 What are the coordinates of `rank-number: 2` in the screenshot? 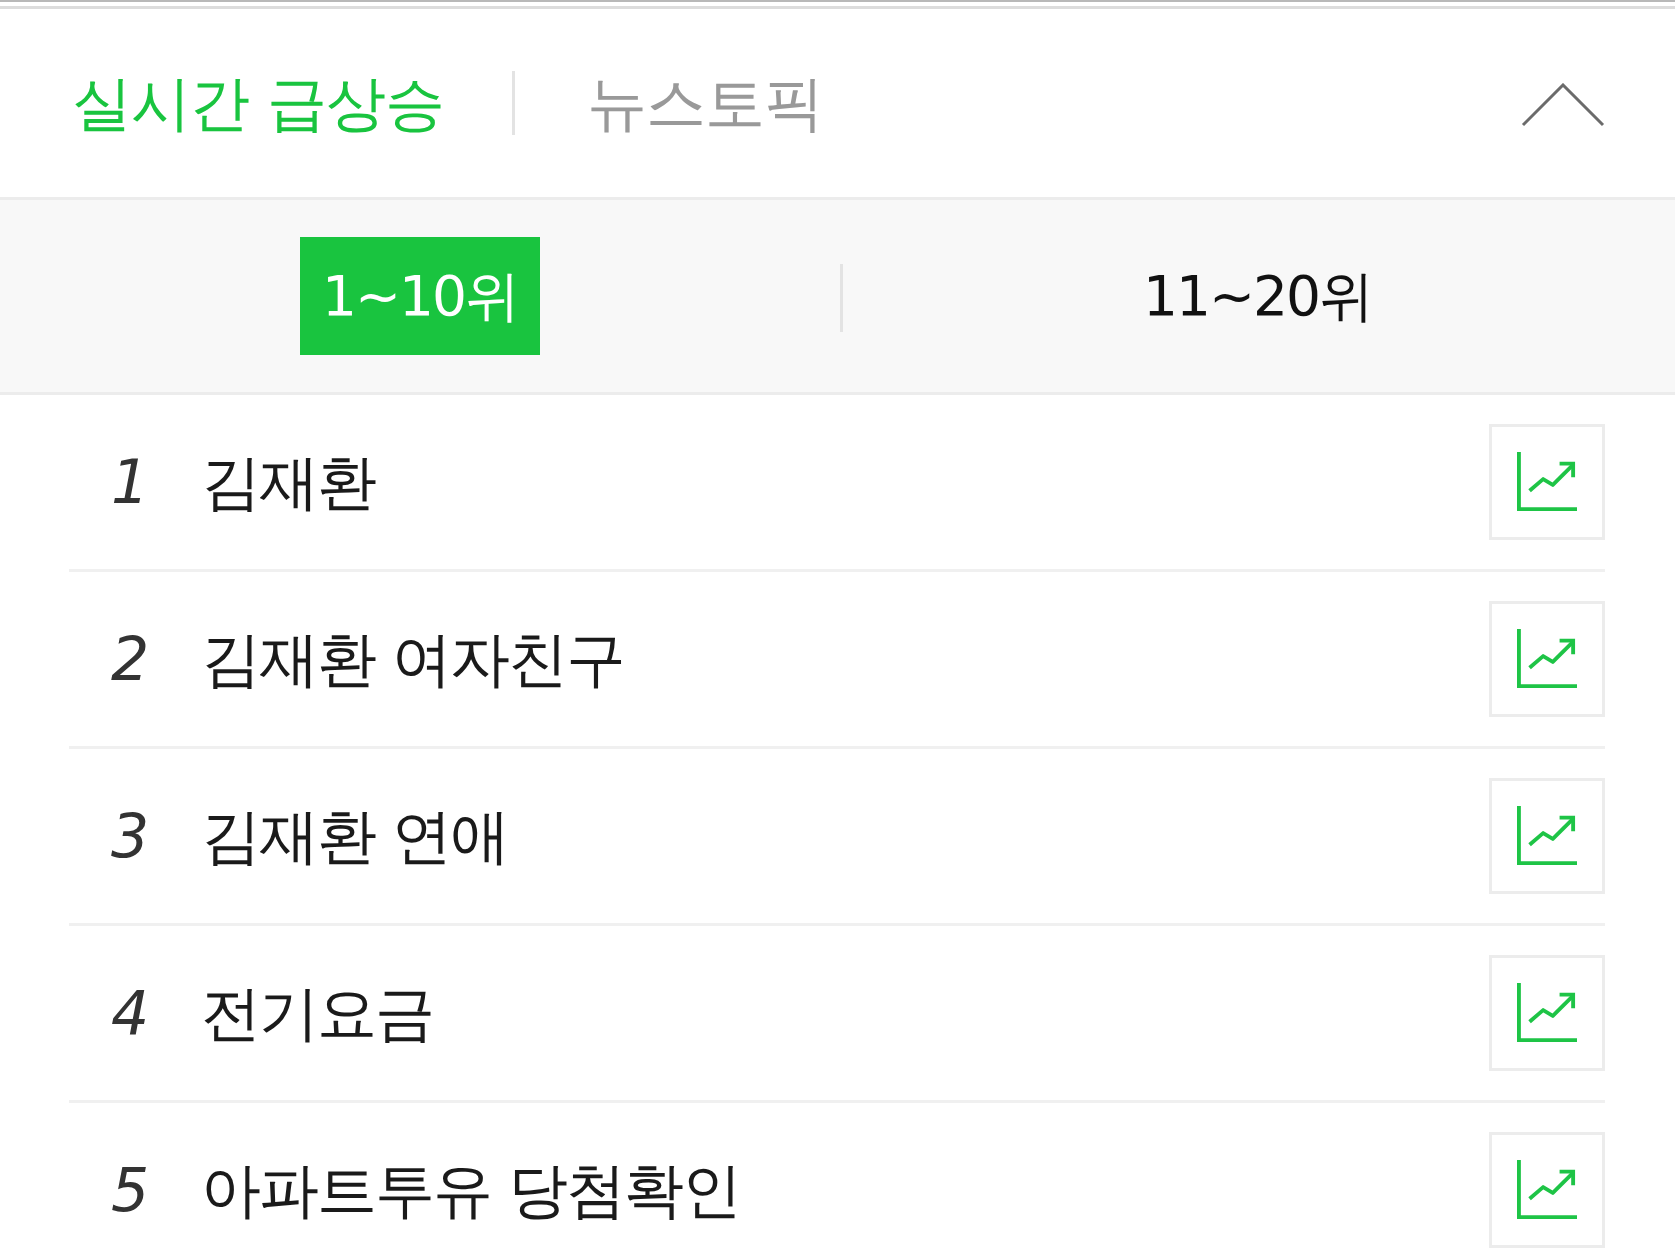 It's located at (131, 659).